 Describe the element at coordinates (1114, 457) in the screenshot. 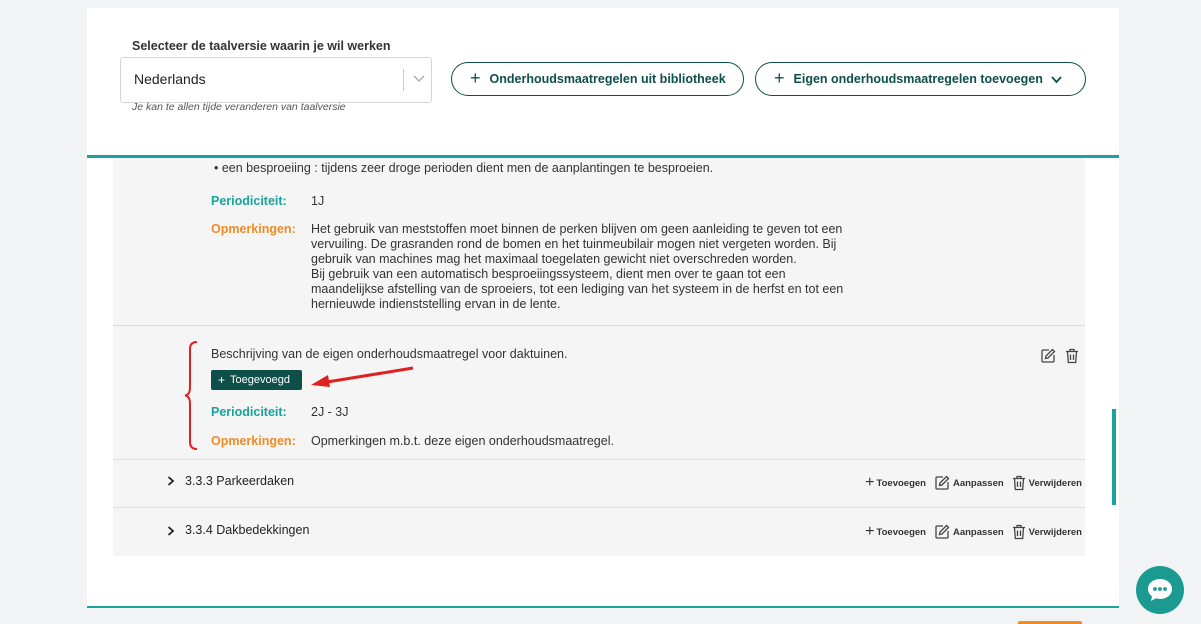

I see `scroll-indicator` at that location.